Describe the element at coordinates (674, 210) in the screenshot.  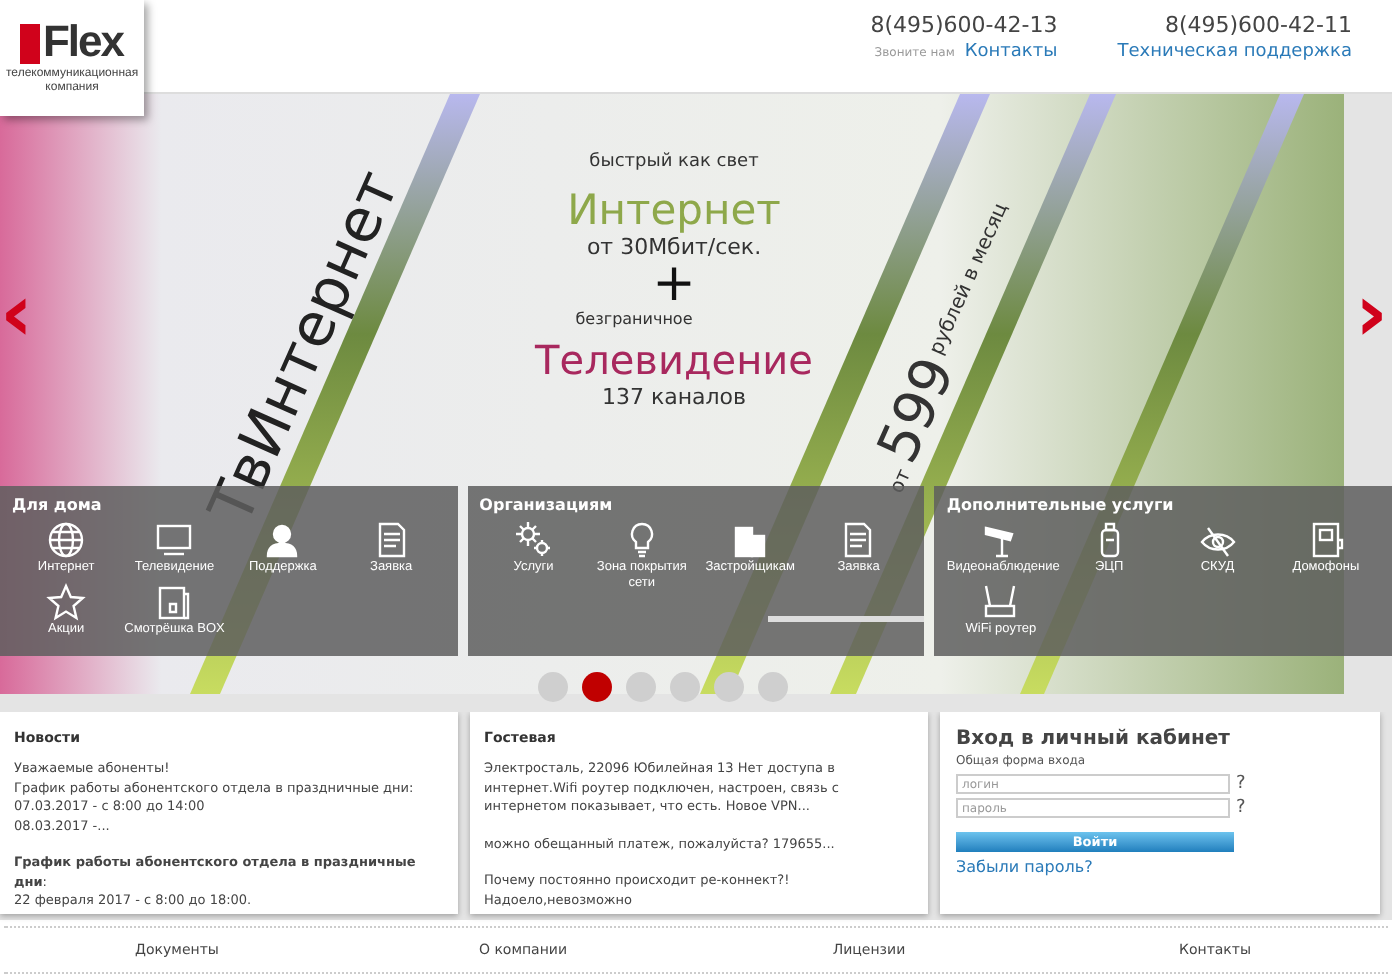
I see `banner-headline: Интернет` at that location.